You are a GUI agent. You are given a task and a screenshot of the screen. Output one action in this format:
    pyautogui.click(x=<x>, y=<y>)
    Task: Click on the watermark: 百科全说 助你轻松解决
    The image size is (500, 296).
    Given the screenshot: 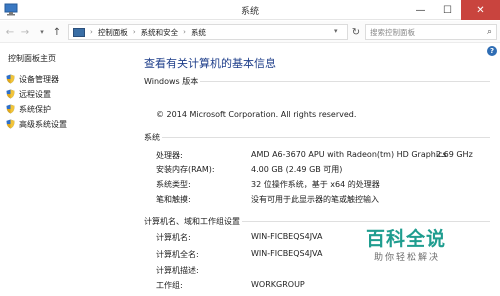 What is the action you would take?
    pyautogui.click(x=414, y=248)
    